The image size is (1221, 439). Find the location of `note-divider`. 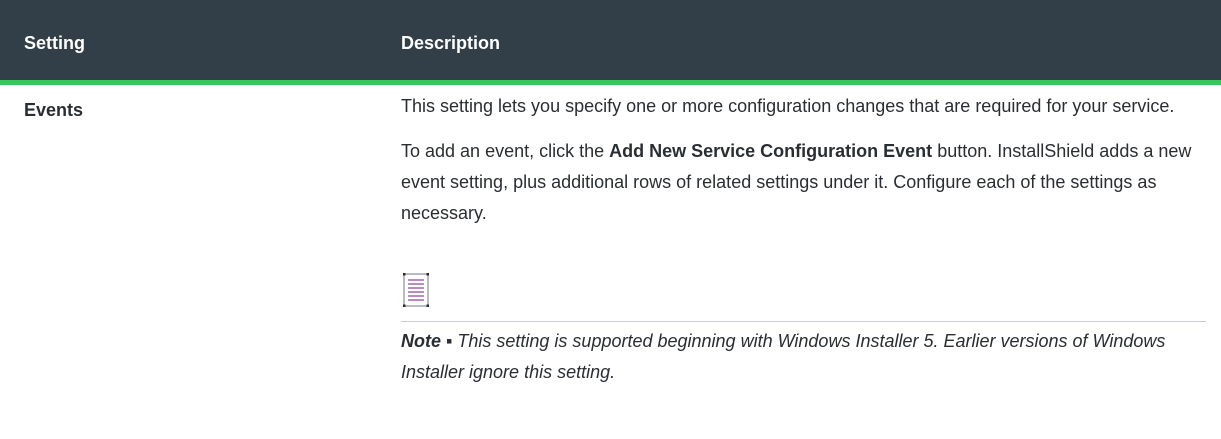

note-divider is located at coordinates (803, 321).